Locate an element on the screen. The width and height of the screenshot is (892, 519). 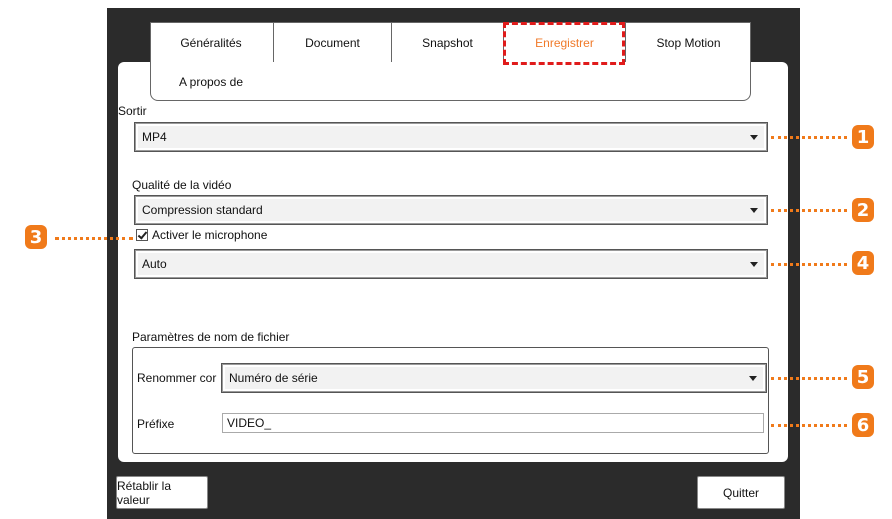
microphone-label: Activer le microphone is located at coordinates (209, 235).